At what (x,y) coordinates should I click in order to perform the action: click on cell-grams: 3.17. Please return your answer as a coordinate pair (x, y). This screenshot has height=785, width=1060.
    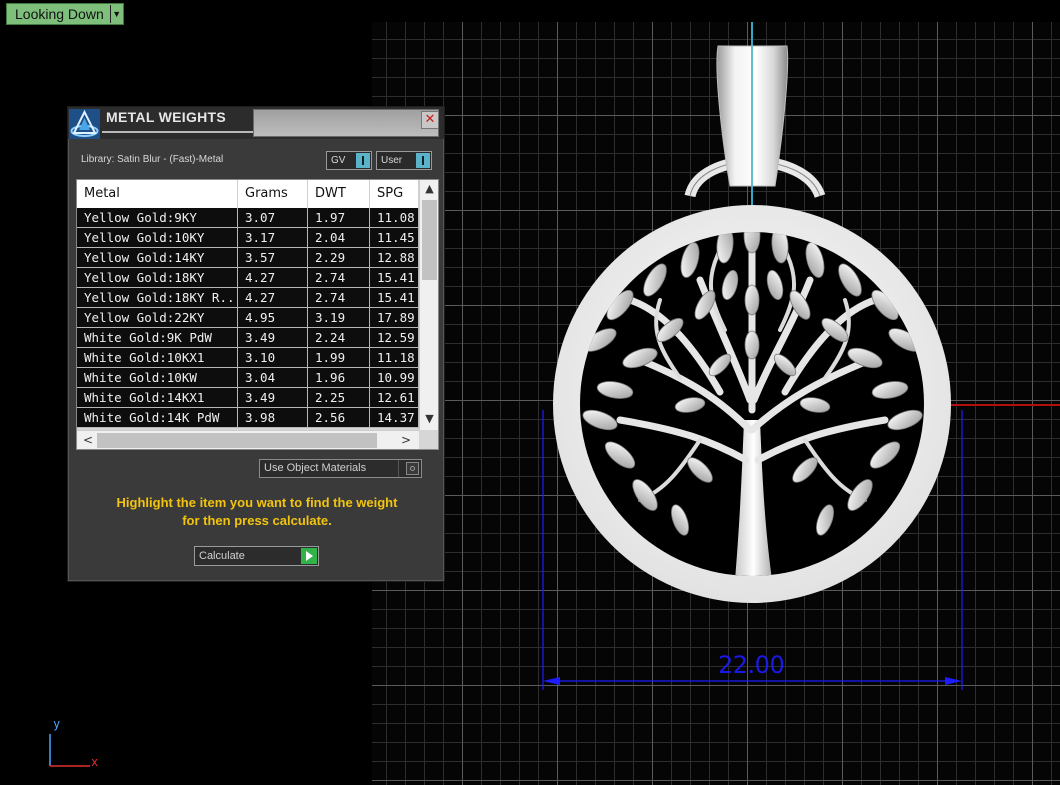
    Looking at the image, I should click on (273, 237).